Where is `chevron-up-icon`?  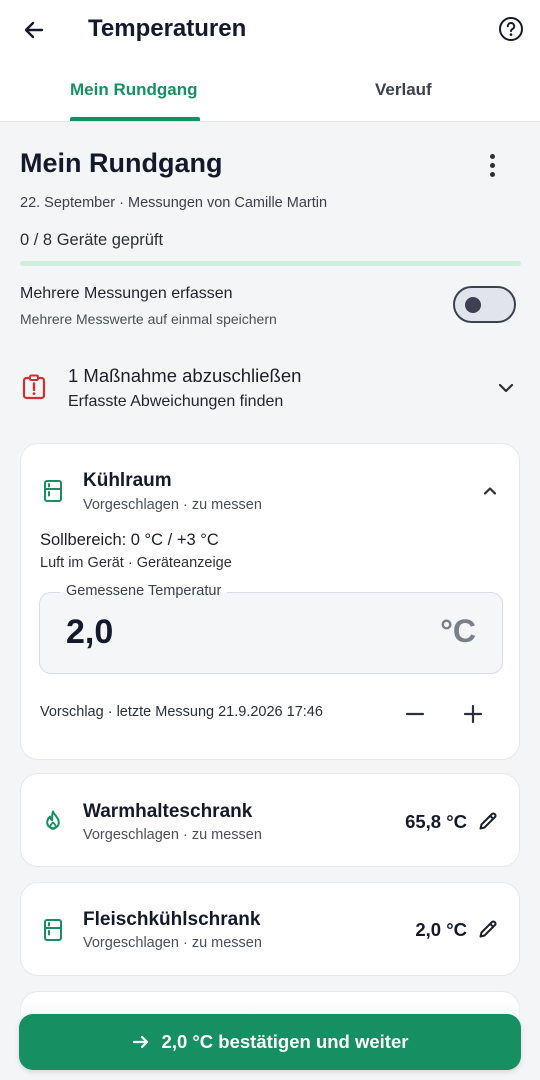
chevron-up-icon is located at coordinates (490, 491).